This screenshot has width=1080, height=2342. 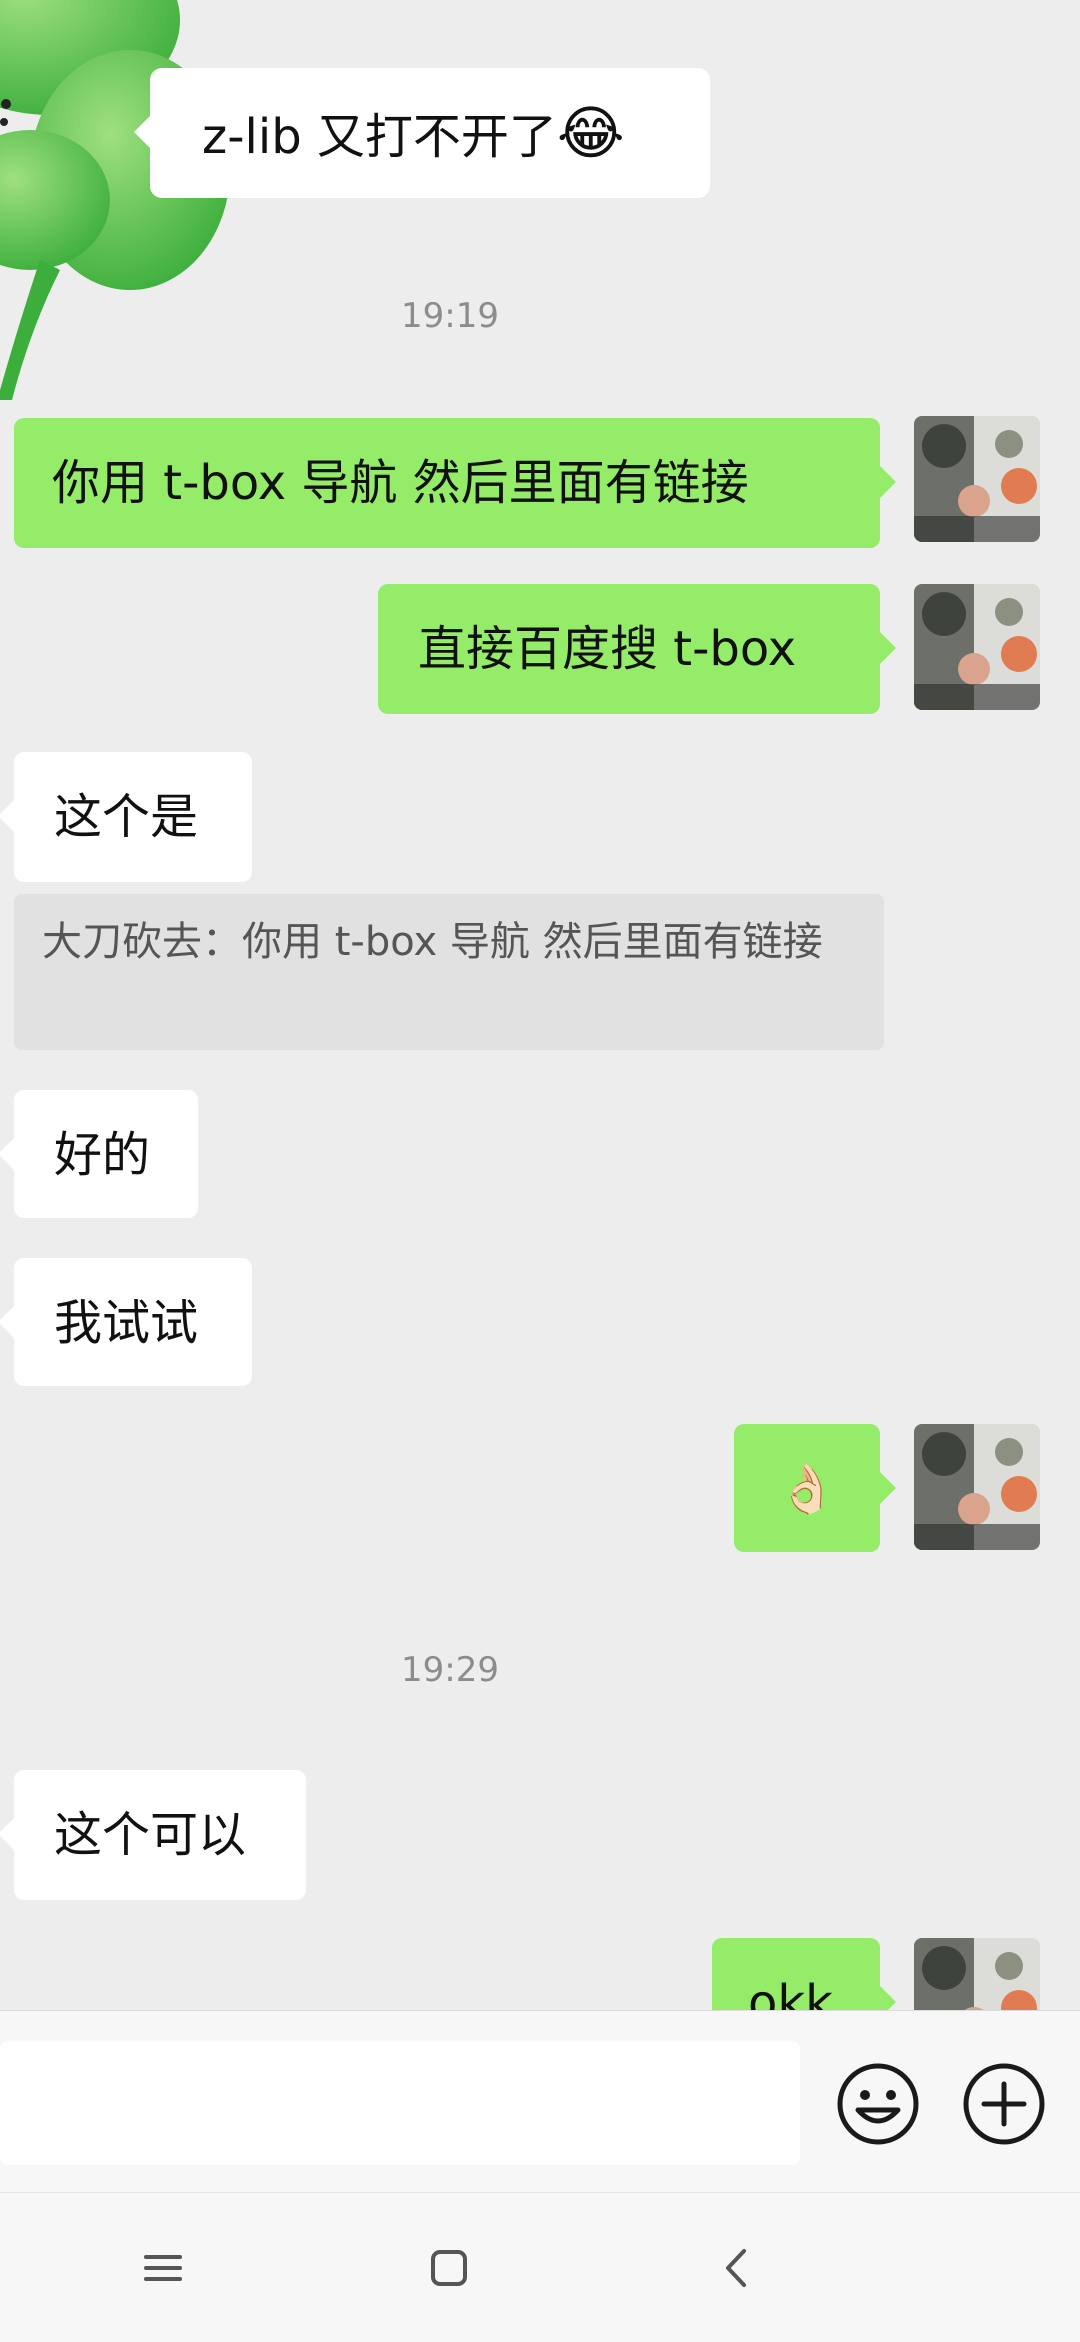 What do you see at coordinates (540, 2267) in the screenshot?
I see `navigation-bar` at bounding box center [540, 2267].